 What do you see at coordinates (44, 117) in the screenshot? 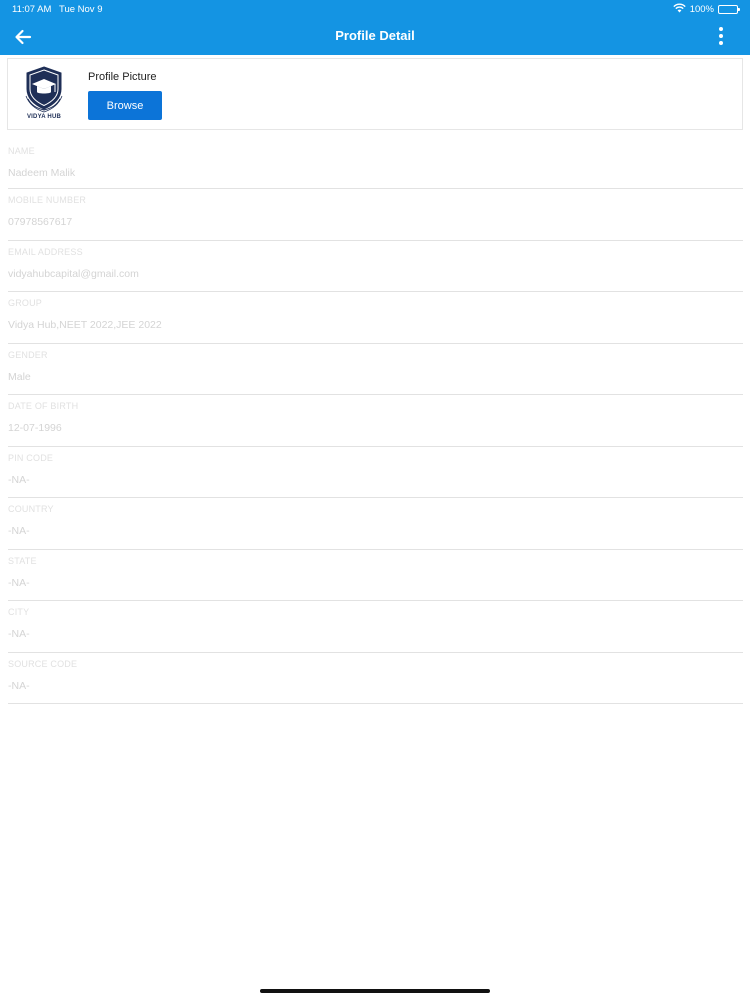
I see `logo-text: VIDYA HUB` at bounding box center [44, 117].